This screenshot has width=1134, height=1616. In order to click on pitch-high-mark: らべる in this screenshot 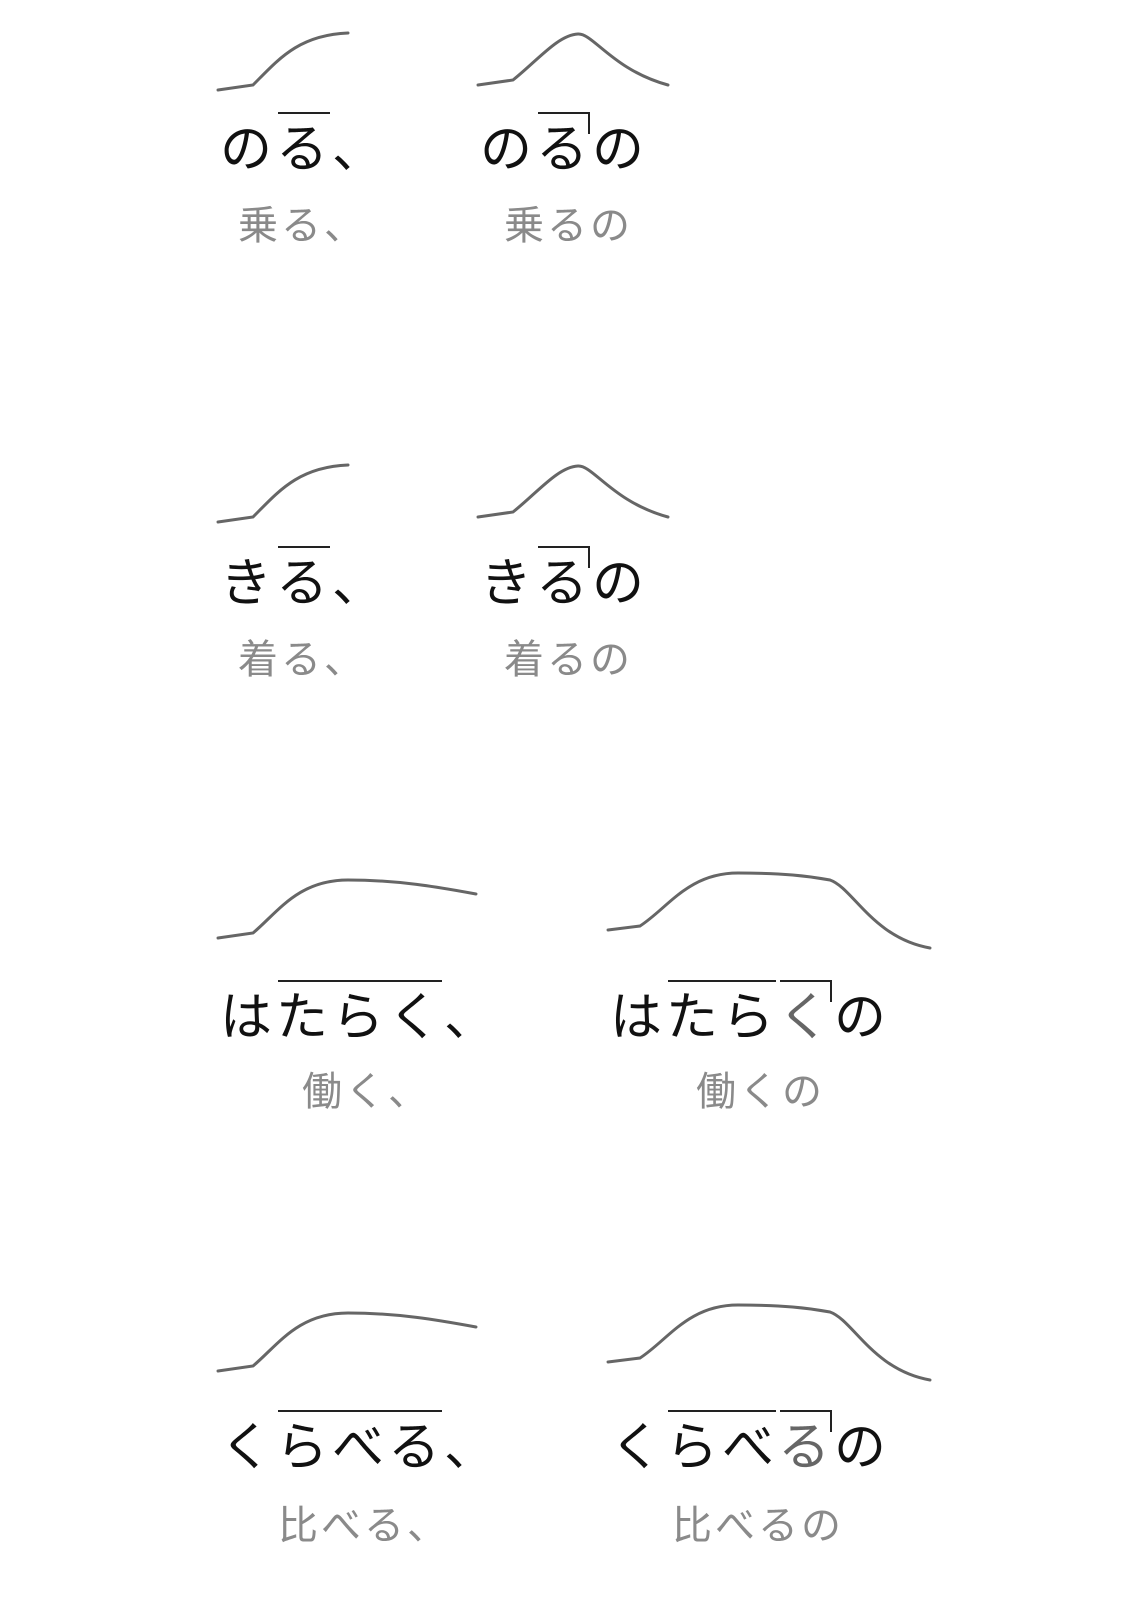, I will do `click(360, 1444)`.